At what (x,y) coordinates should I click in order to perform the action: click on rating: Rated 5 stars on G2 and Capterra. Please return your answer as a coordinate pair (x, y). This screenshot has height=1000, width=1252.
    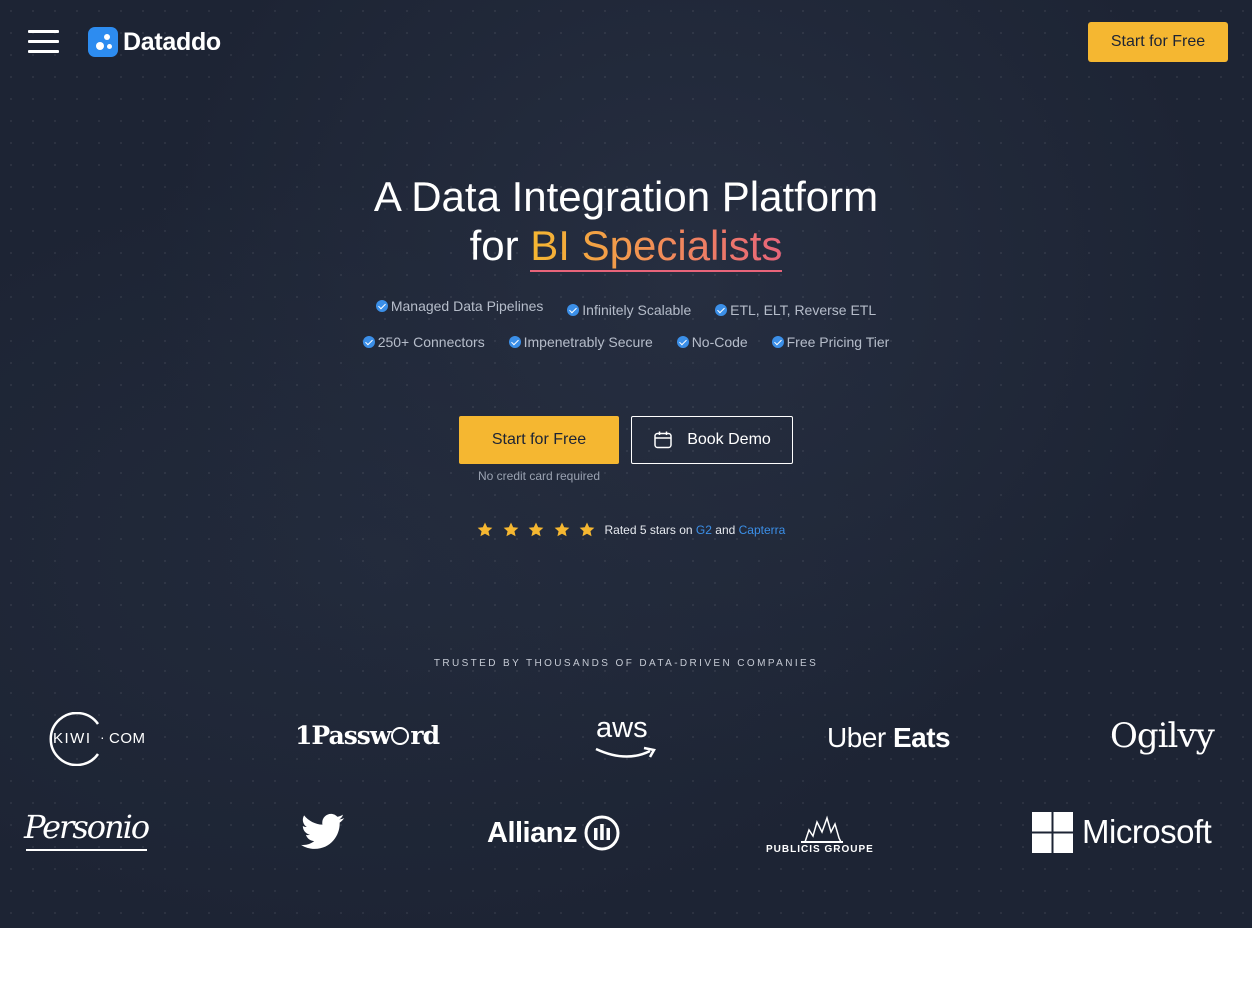
    Looking at the image, I should click on (630, 530).